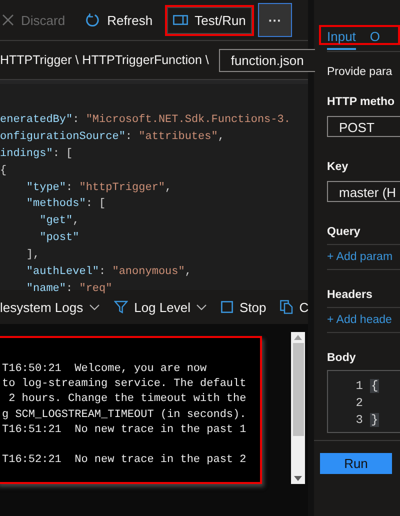 The height and width of the screenshot is (516, 400). Describe the element at coordinates (298, 337) in the screenshot. I see `arrow-up-icon` at that location.